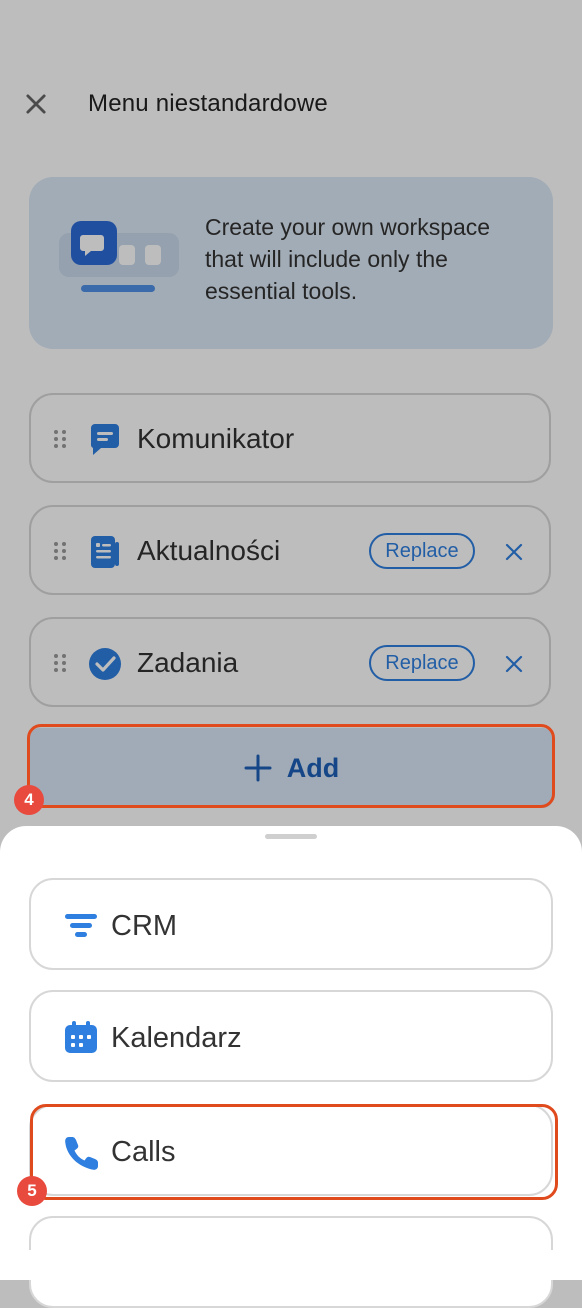 Image resolution: width=582 pixels, height=1308 pixels. Describe the element at coordinates (291, 1150) in the screenshot. I see `option-calls: Calls` at that location.